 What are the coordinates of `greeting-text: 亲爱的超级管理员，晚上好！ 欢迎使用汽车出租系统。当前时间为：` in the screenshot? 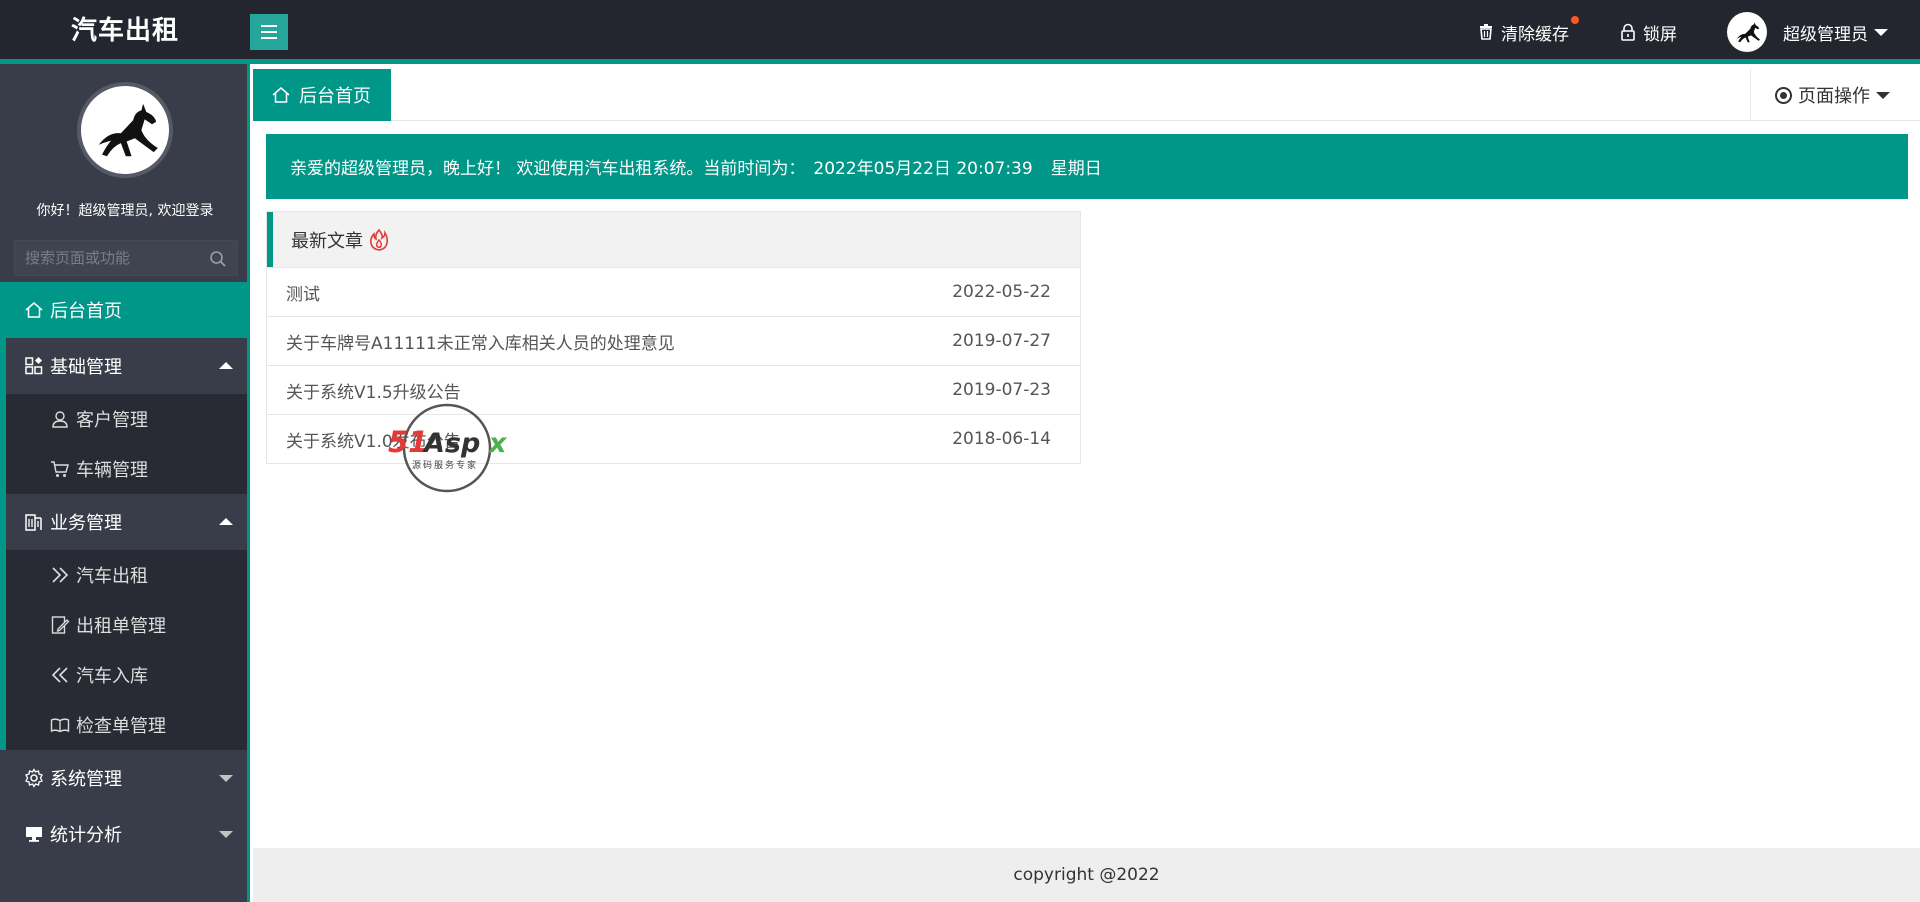 It's located at (548, 169).